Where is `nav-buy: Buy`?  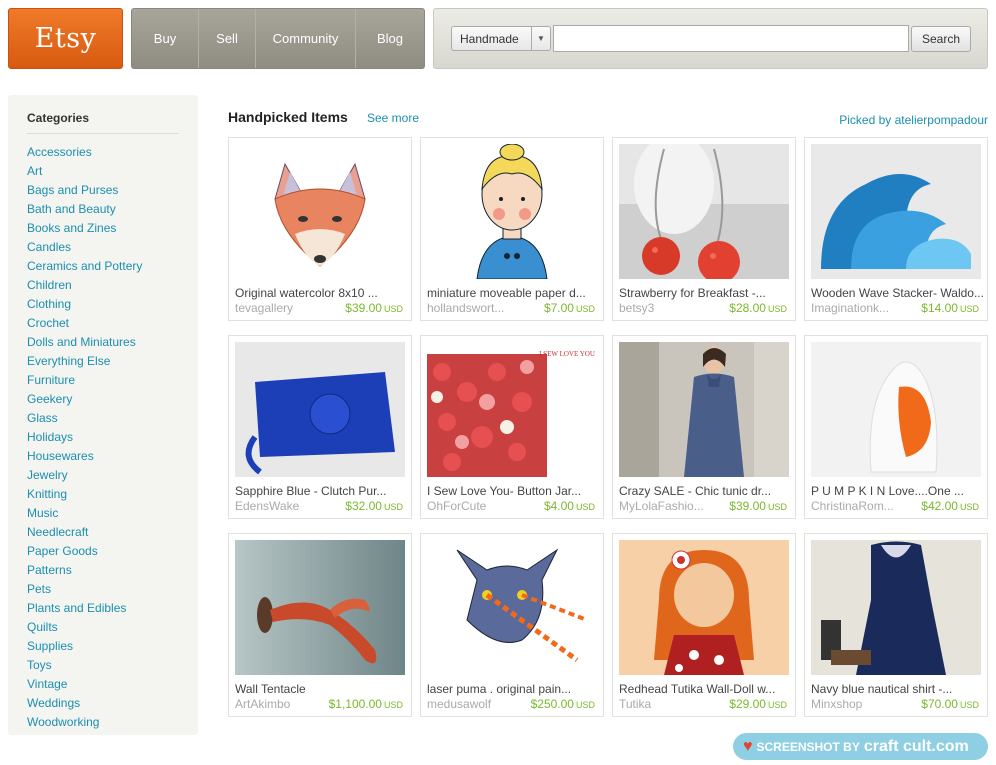
nav-buy: Buy is located at coordinates (165, 38).